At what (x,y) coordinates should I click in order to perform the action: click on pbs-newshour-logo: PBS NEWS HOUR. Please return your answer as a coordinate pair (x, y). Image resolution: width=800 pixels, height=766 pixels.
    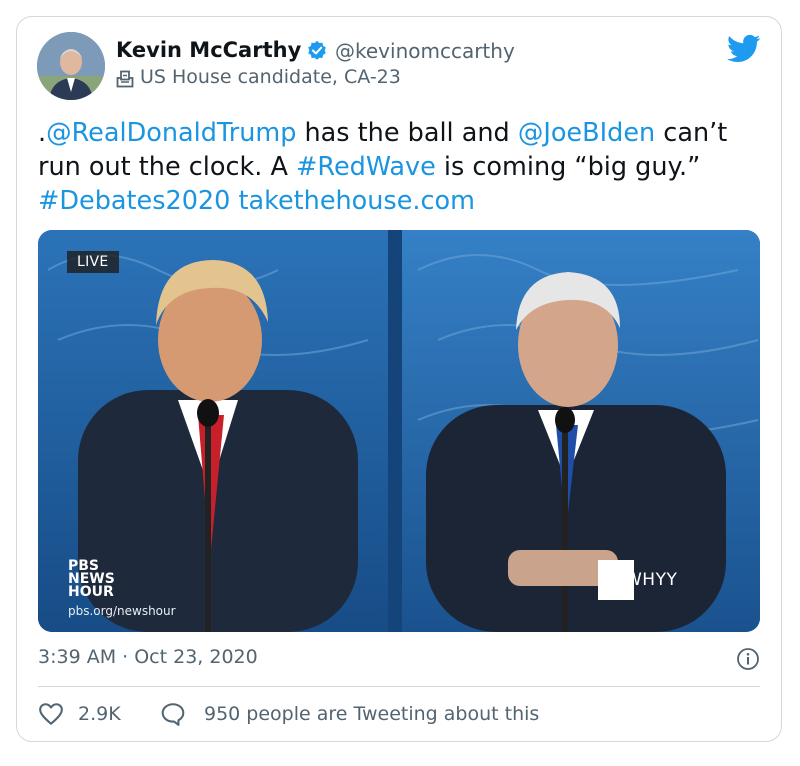
    Looking at the image, I should click on (91, 579).